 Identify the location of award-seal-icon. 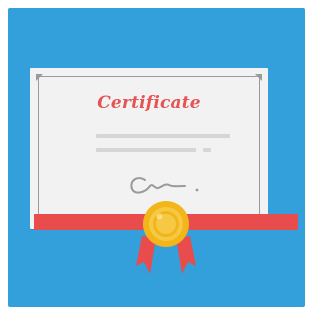
(166, 237).